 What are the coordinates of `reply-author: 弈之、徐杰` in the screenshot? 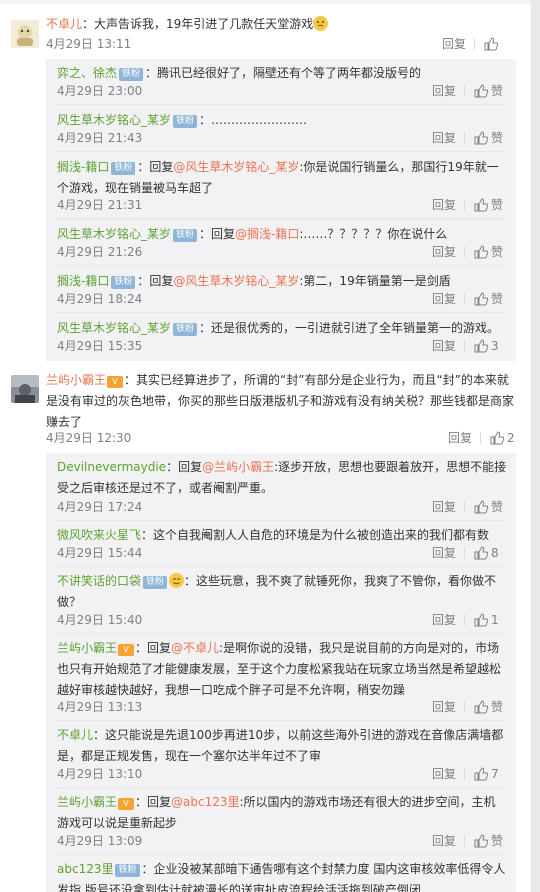 It's located at (87, 73).